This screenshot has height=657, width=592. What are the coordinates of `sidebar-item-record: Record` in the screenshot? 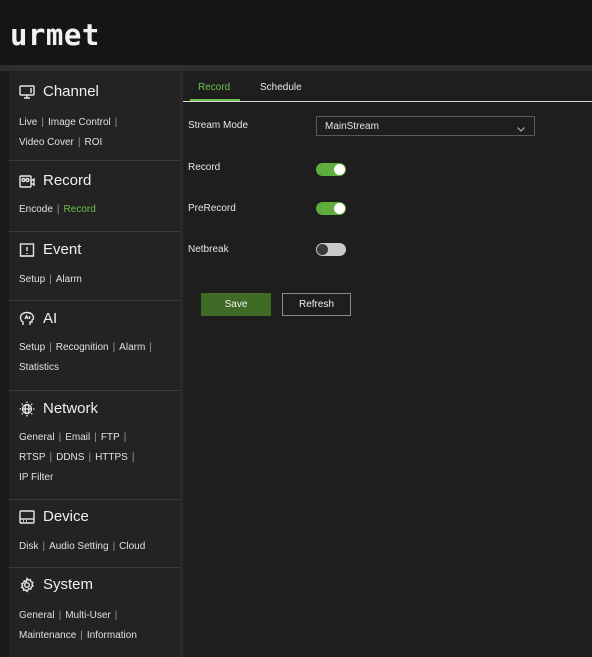 It's located at (55, 180).